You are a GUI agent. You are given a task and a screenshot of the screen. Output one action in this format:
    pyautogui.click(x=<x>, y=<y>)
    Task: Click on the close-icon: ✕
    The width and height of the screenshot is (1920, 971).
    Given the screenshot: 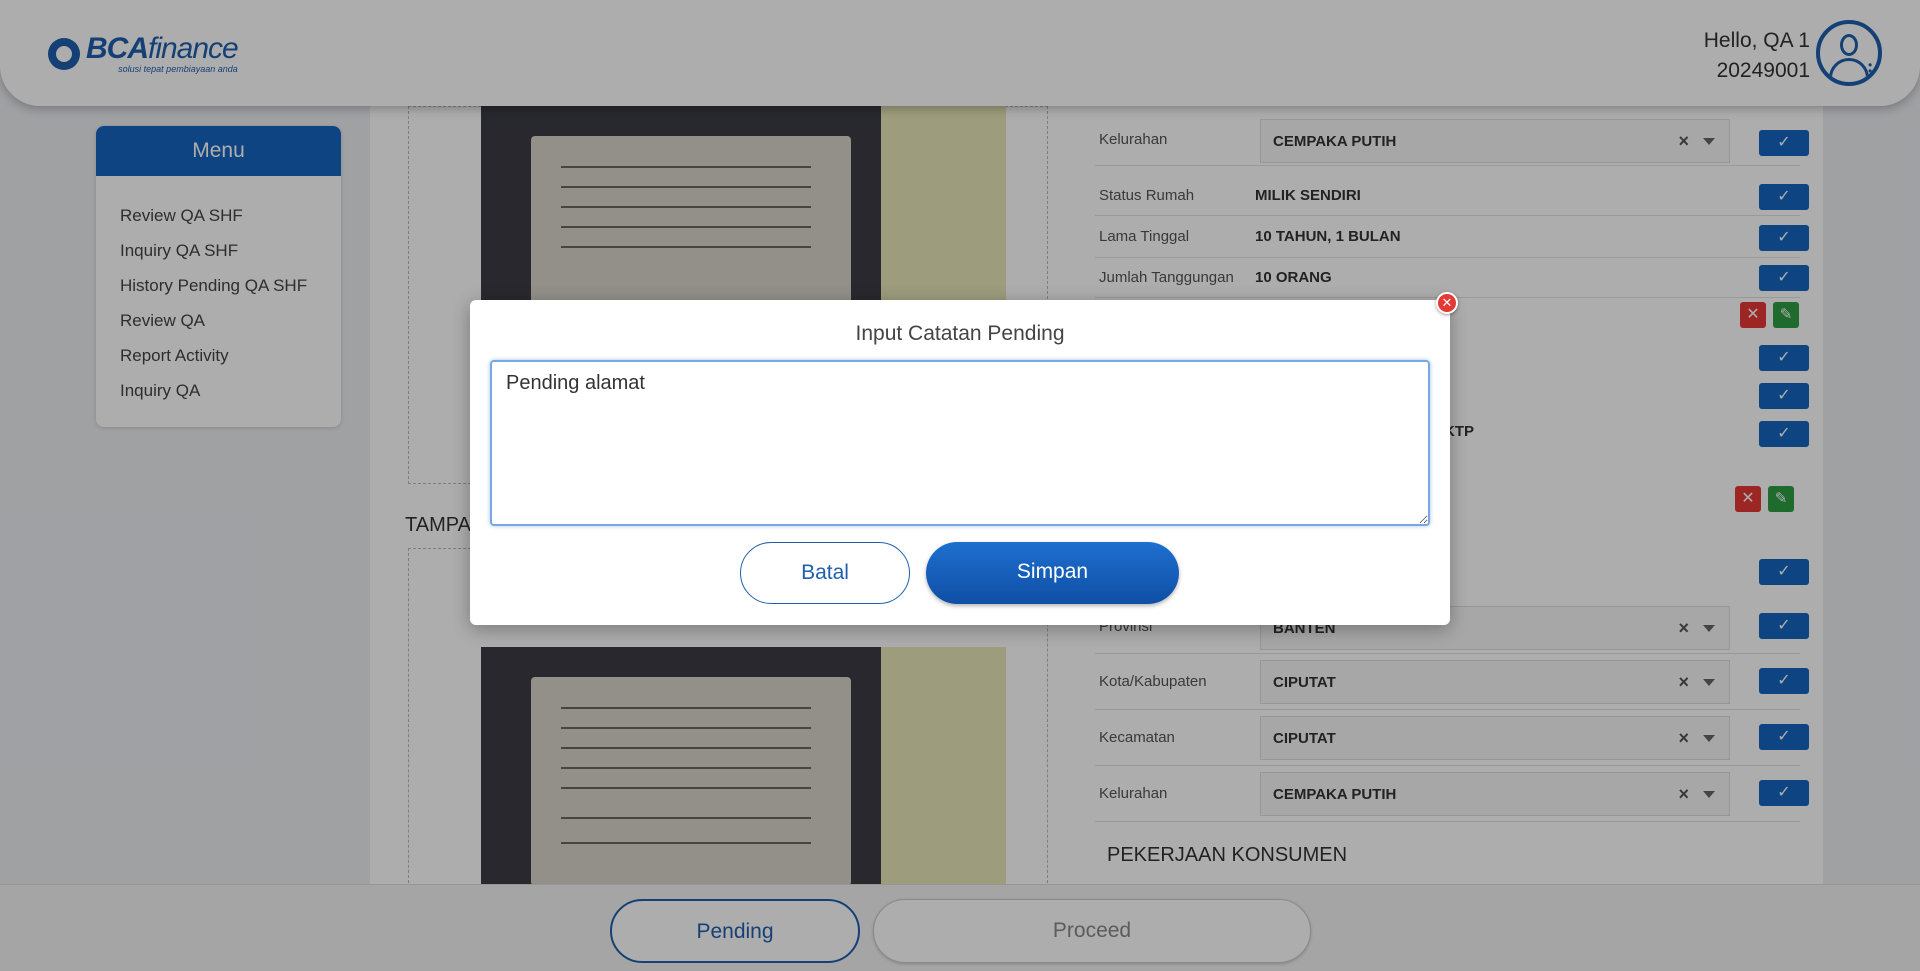 What is the action you would take?
    pyautogui.click(x=1447, y=303)
    